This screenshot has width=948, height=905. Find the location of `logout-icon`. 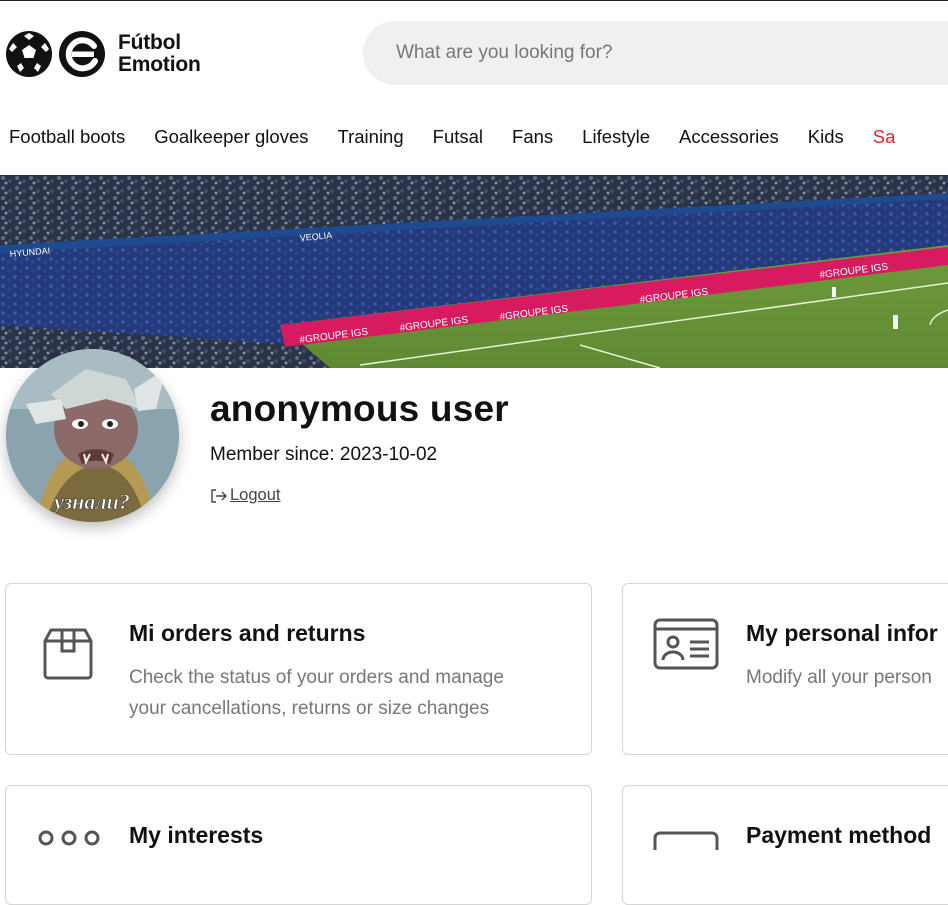

logout-icon is located at coordinates (219, 495).